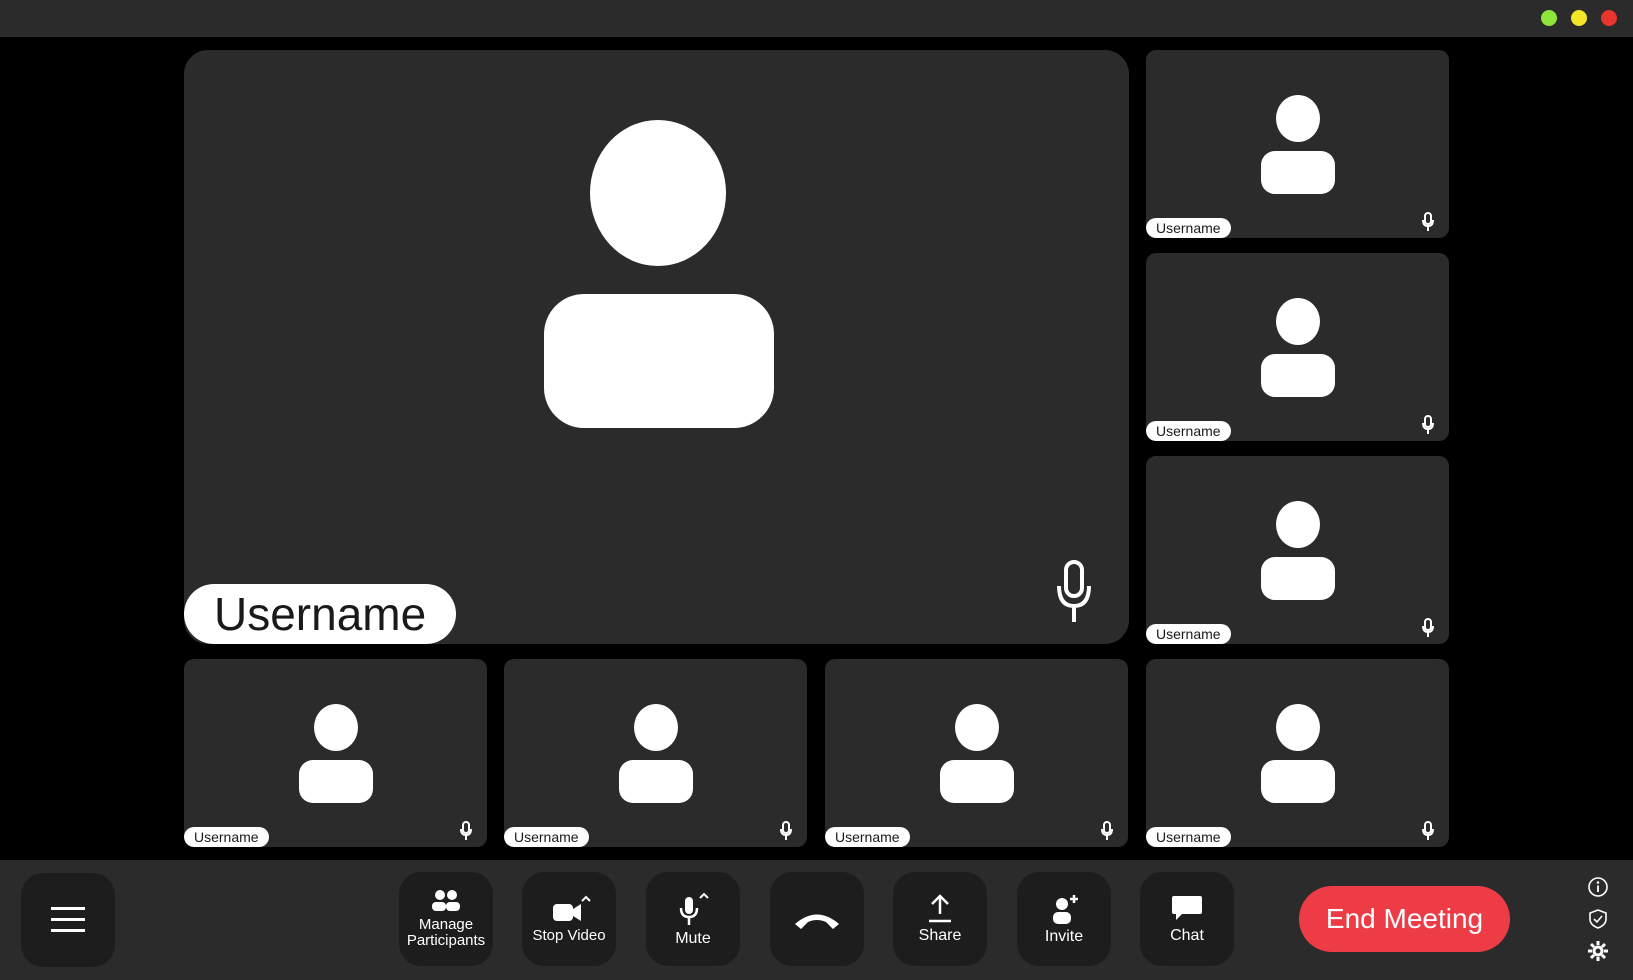 The height and width of the screenshot is (980, 1633). I want to click on mute-button: Mute, so click(693, 919).